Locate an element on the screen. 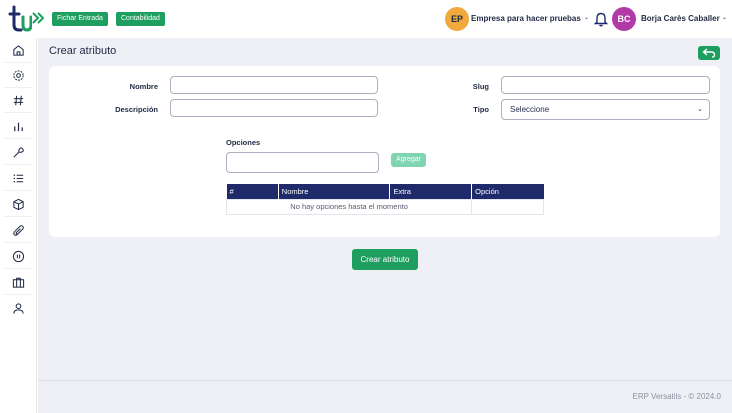 The width and height of the screenshot is (732, 413). empty-message: No hay opciones hasta el momento is located at coordinates (349, 206).